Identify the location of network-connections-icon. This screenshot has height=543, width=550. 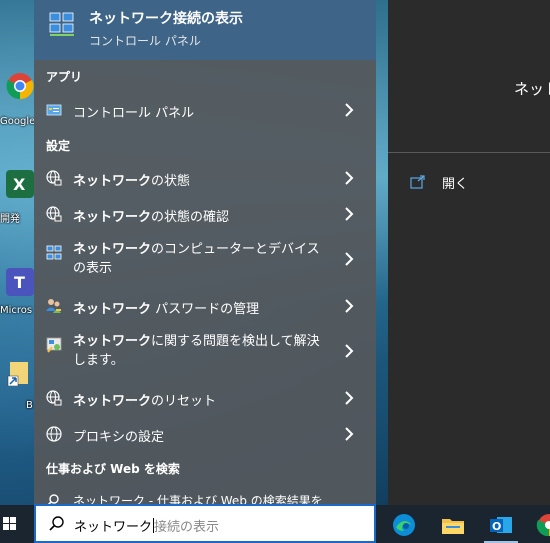
(62, 24).